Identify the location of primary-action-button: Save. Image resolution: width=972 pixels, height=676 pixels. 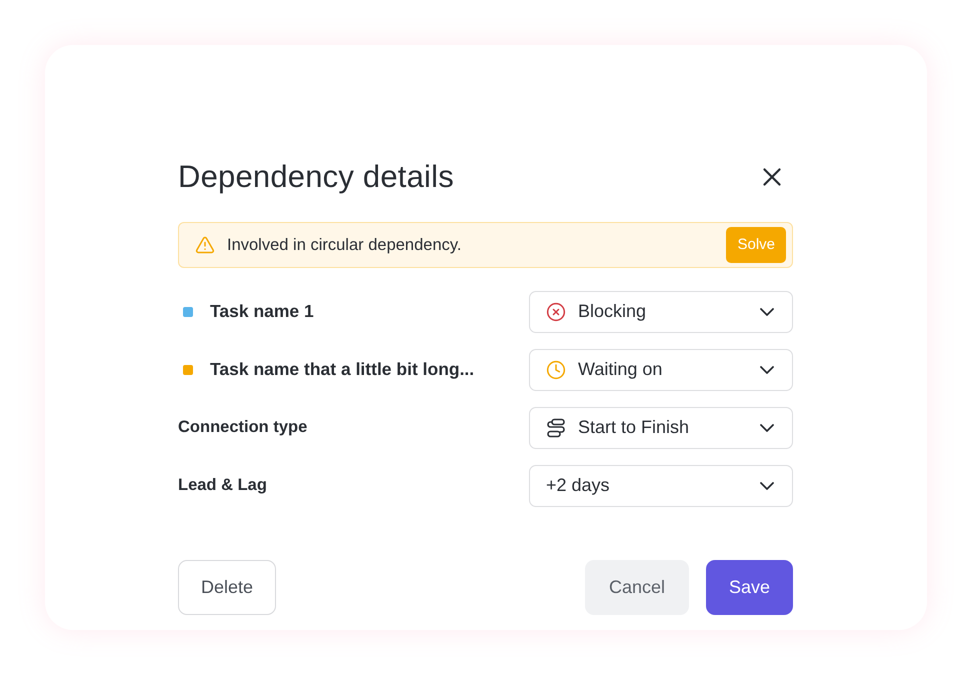
(749, 587).